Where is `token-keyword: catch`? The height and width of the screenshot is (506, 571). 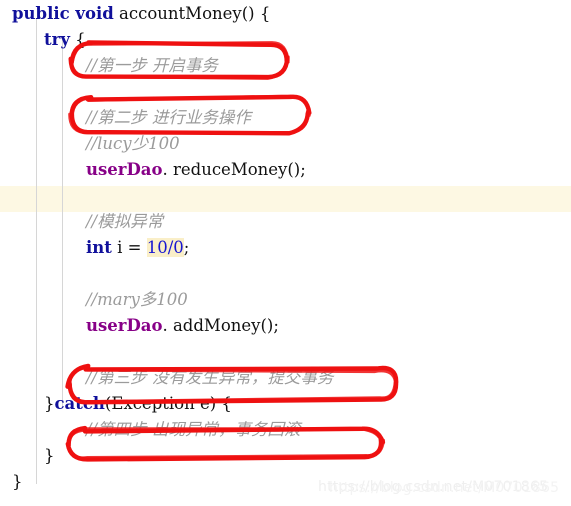
token-keyword: catch is located at coordinates (79, 403).